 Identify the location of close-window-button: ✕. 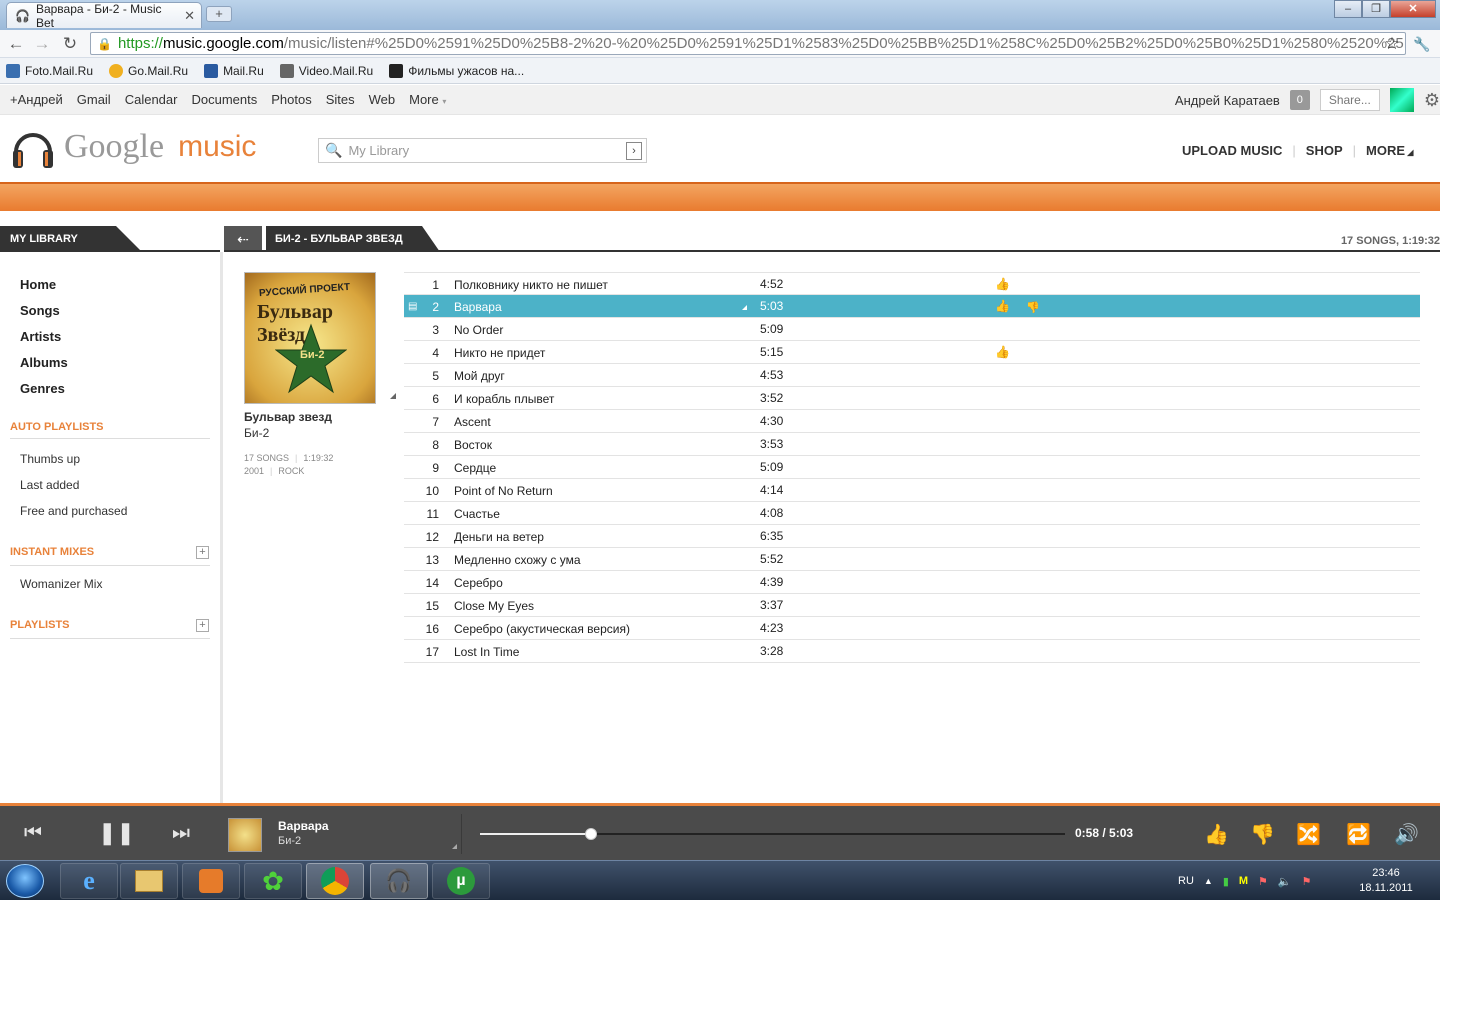
(1413, 9).